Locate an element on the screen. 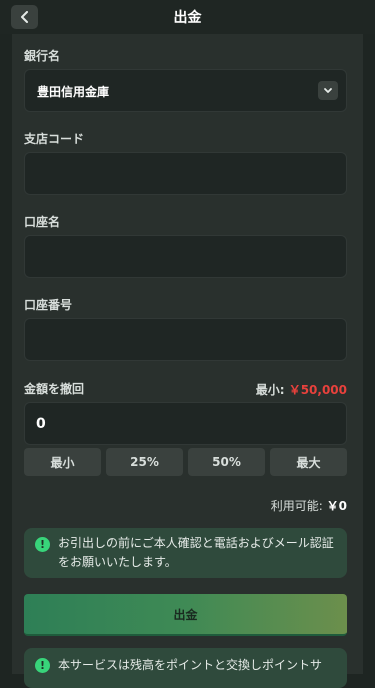  chevron-down-icon is located at coordinates (328, 90).